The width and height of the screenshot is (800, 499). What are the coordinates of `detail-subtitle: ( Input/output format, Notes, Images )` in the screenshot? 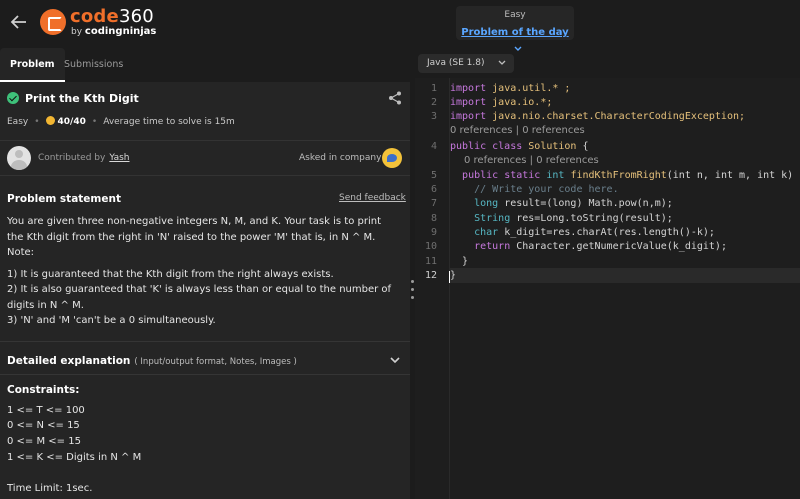 It's located at (215, 362).